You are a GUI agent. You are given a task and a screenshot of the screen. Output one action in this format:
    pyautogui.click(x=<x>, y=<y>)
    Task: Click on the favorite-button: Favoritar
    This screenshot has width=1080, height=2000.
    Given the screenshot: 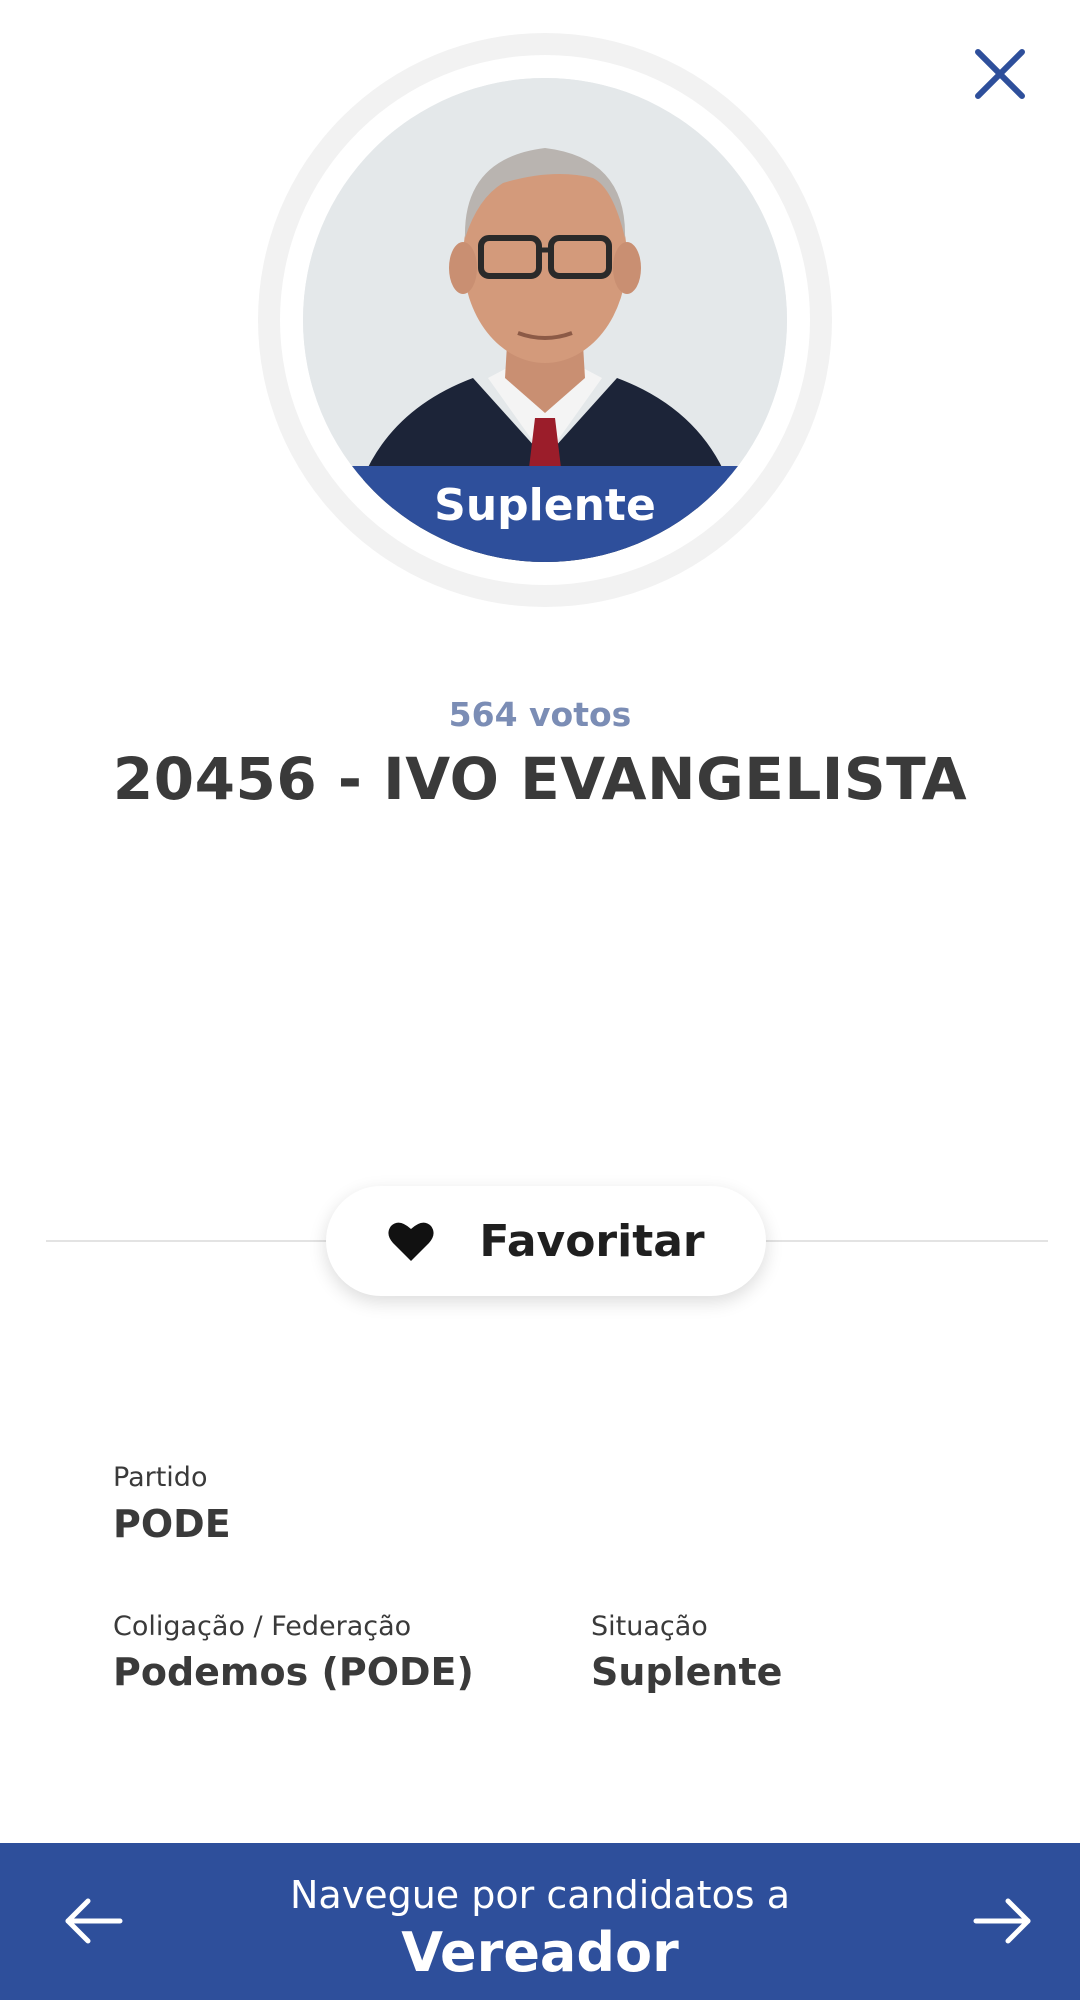 What is the action you would take?
    pyautogui.click(x=546, y=1241)
    